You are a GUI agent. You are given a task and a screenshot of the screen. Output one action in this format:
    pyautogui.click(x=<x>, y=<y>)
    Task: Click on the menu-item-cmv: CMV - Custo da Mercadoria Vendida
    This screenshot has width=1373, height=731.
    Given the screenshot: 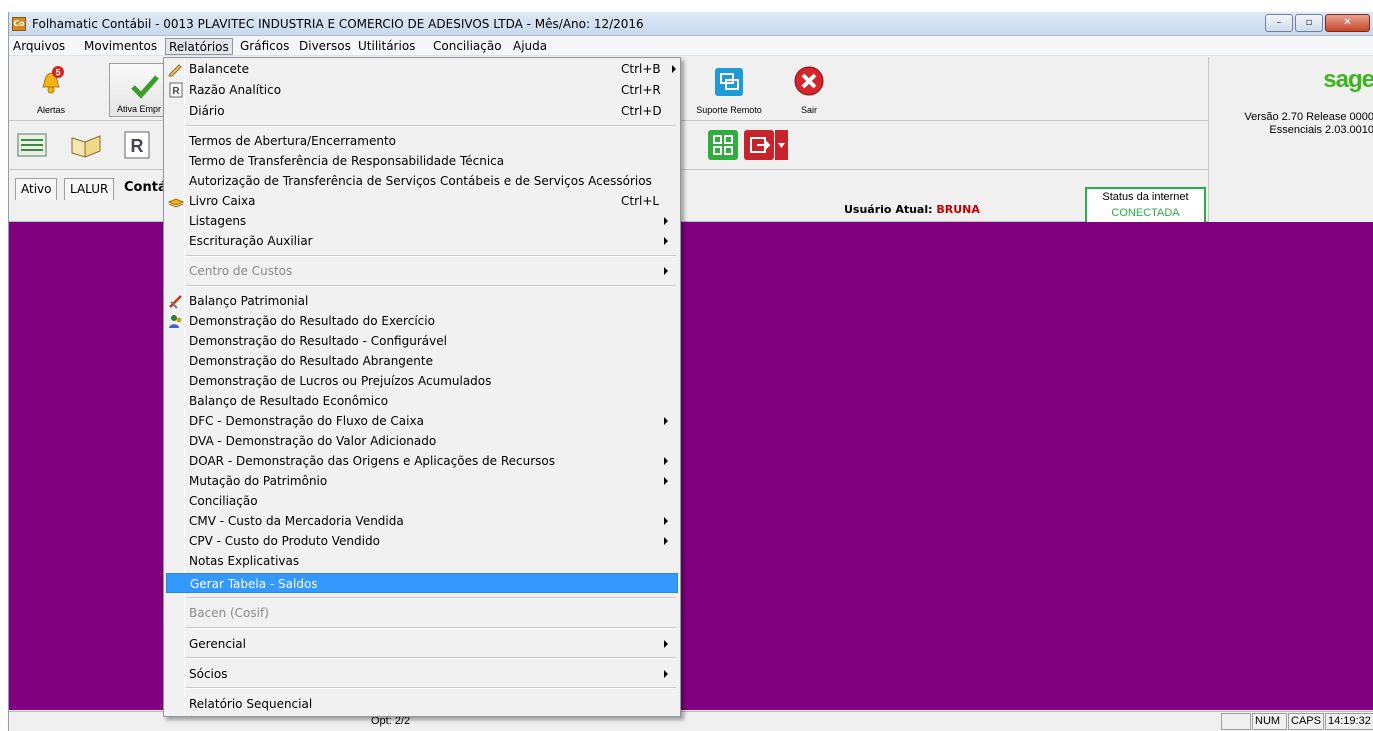 What is the action you would take?
    pyautogui.click(x=422, y=521)
    